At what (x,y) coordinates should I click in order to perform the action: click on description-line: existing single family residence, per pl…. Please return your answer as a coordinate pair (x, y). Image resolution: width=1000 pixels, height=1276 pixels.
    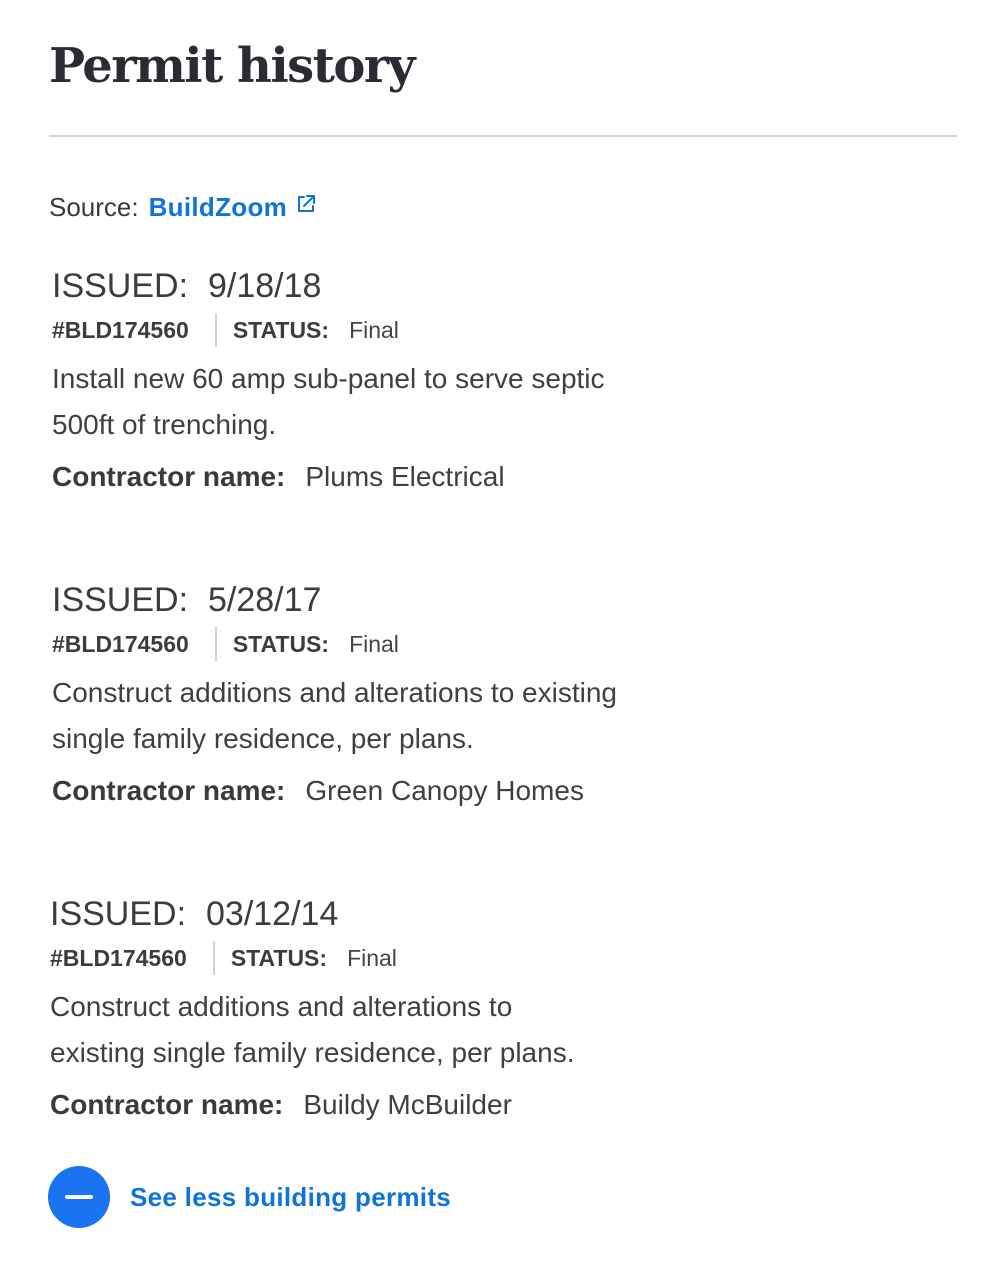
    Looking at the image, I should click on (312, 1052).